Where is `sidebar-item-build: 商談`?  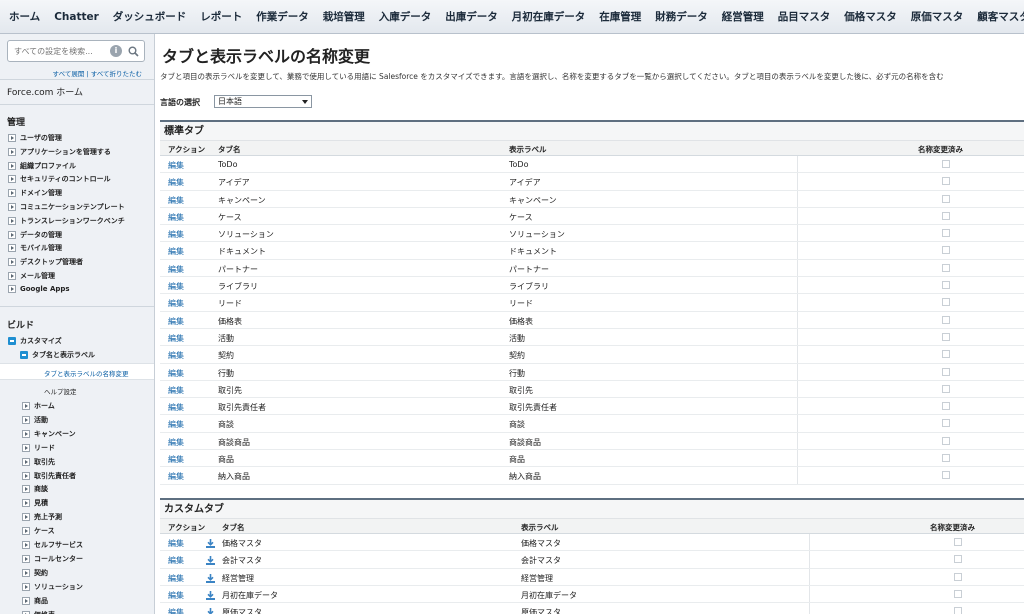
sidebar-item-build: 商談 is located at coordinates (35, 489).